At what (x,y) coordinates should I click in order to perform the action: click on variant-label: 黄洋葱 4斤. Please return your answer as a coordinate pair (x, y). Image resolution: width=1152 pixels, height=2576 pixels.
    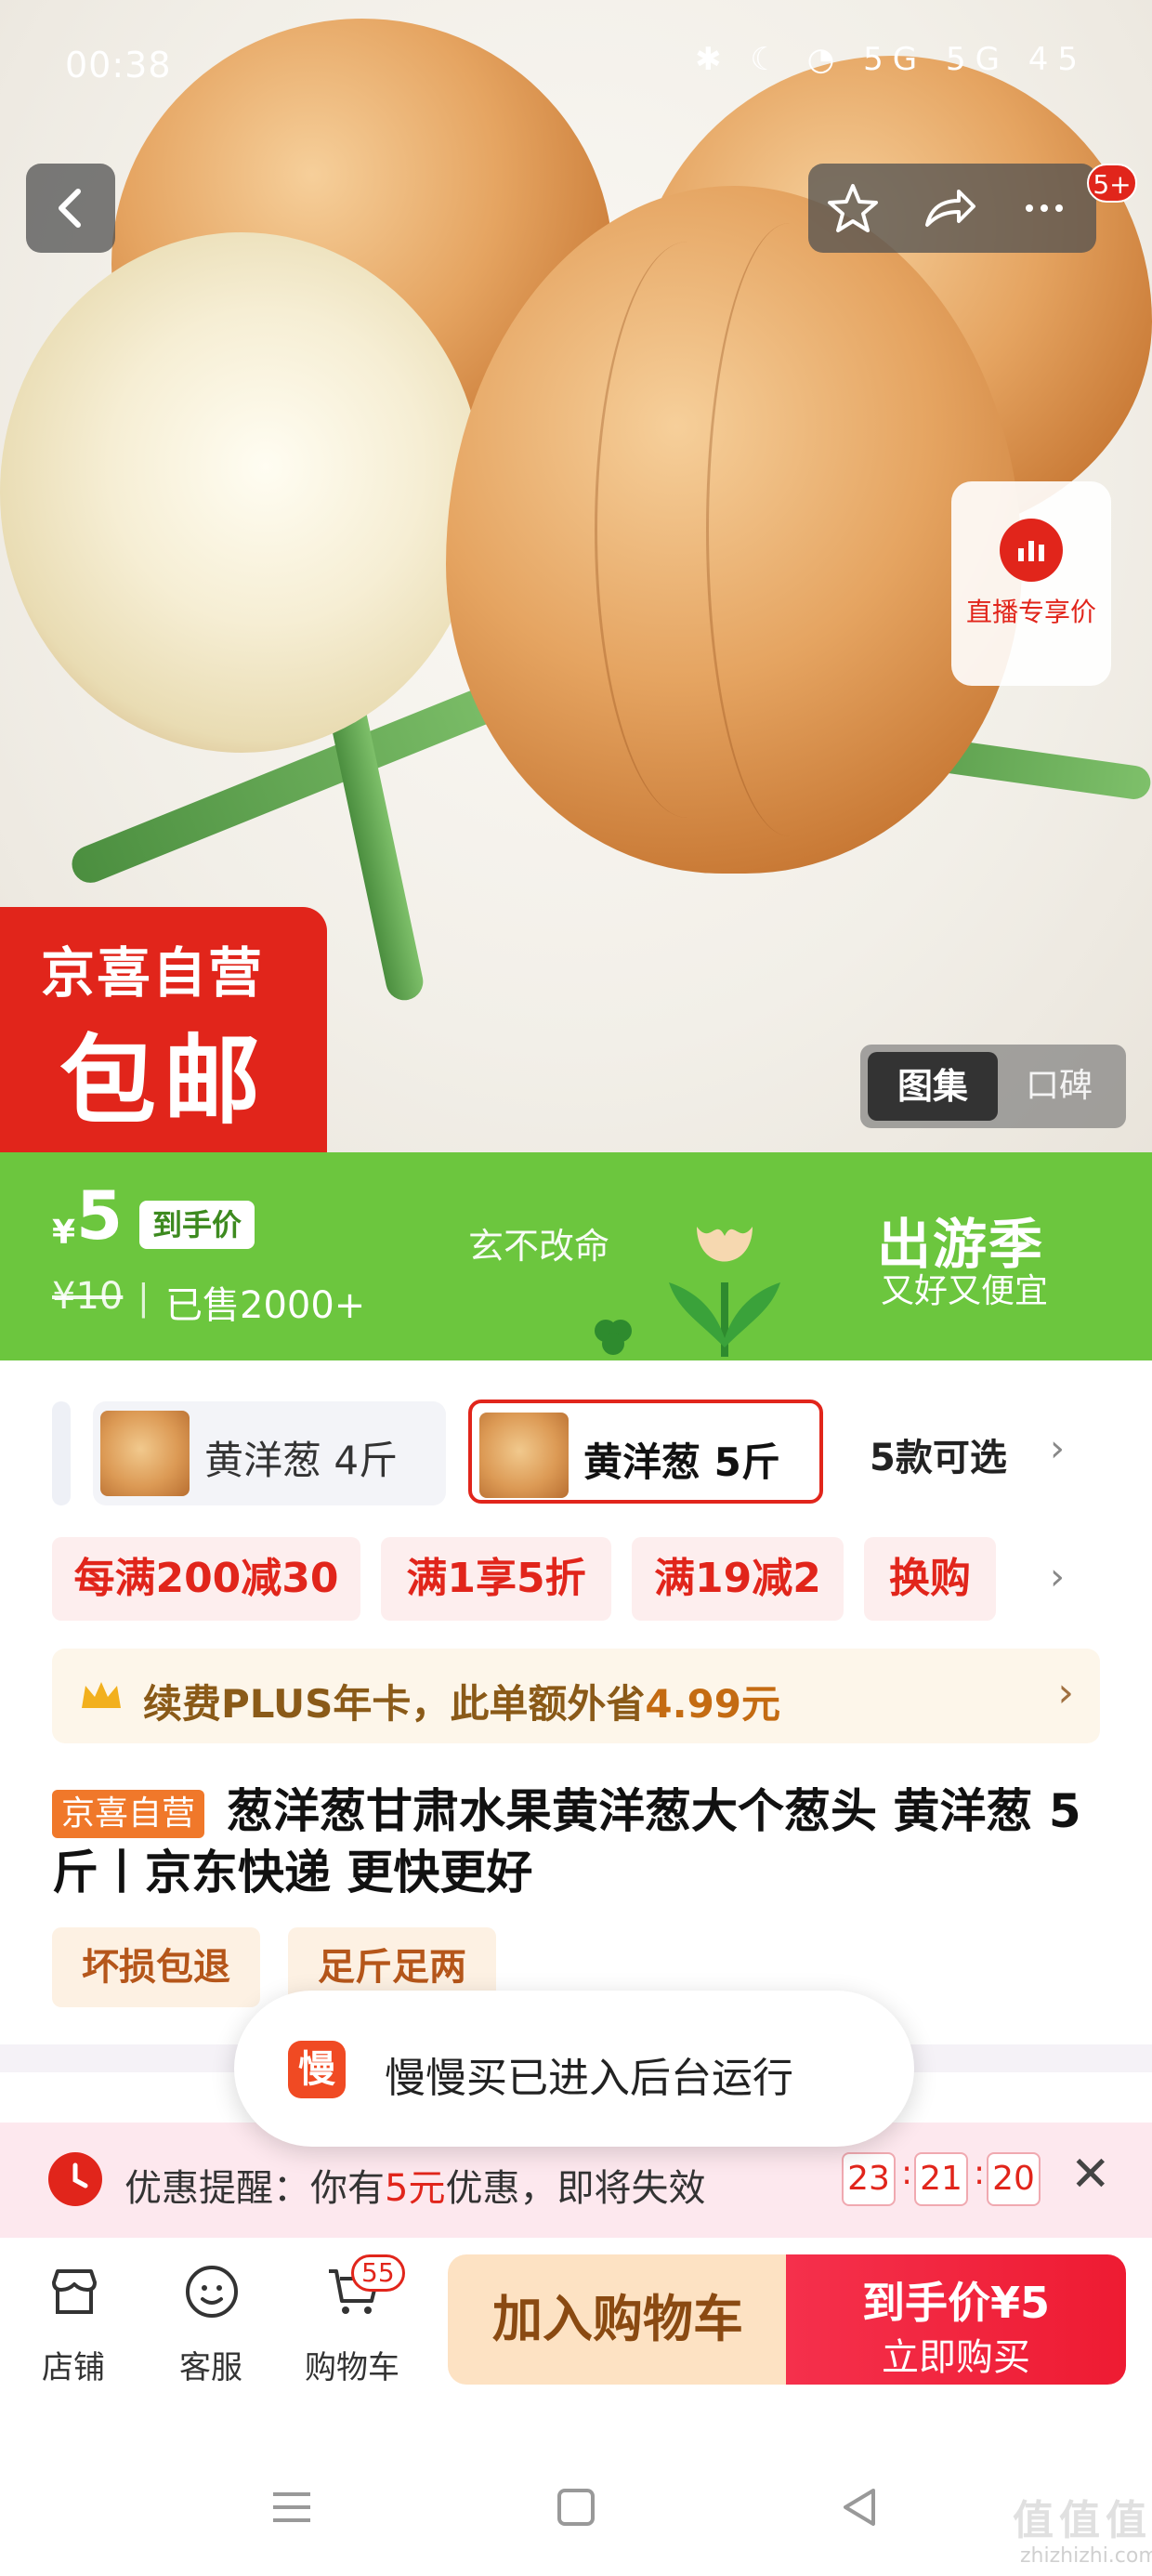
    Looking at the image, I should click on (301, 1460).